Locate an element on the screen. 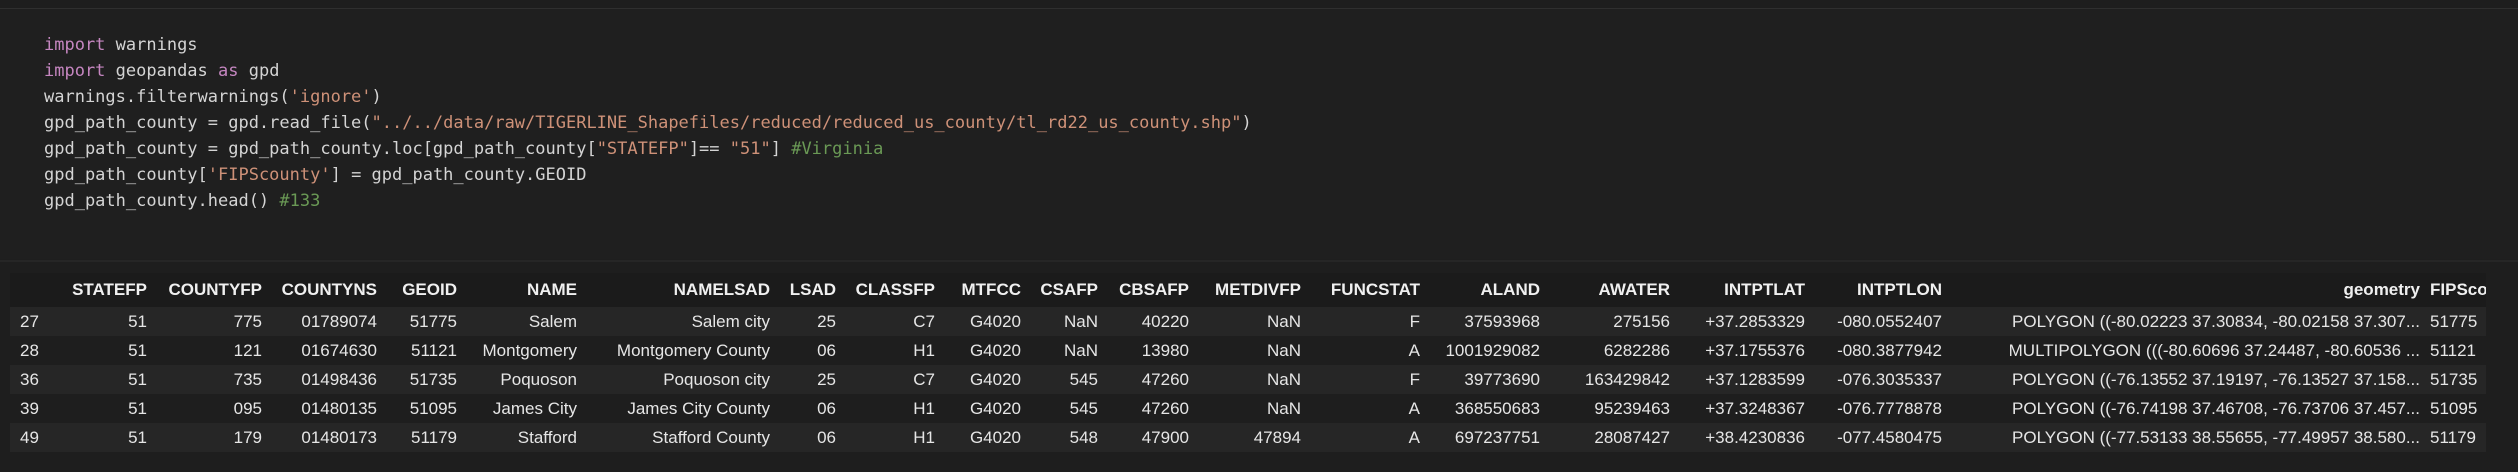 The image size is (2518, 472). table-cell: 37593968 is located at coordinates (1490, 321).